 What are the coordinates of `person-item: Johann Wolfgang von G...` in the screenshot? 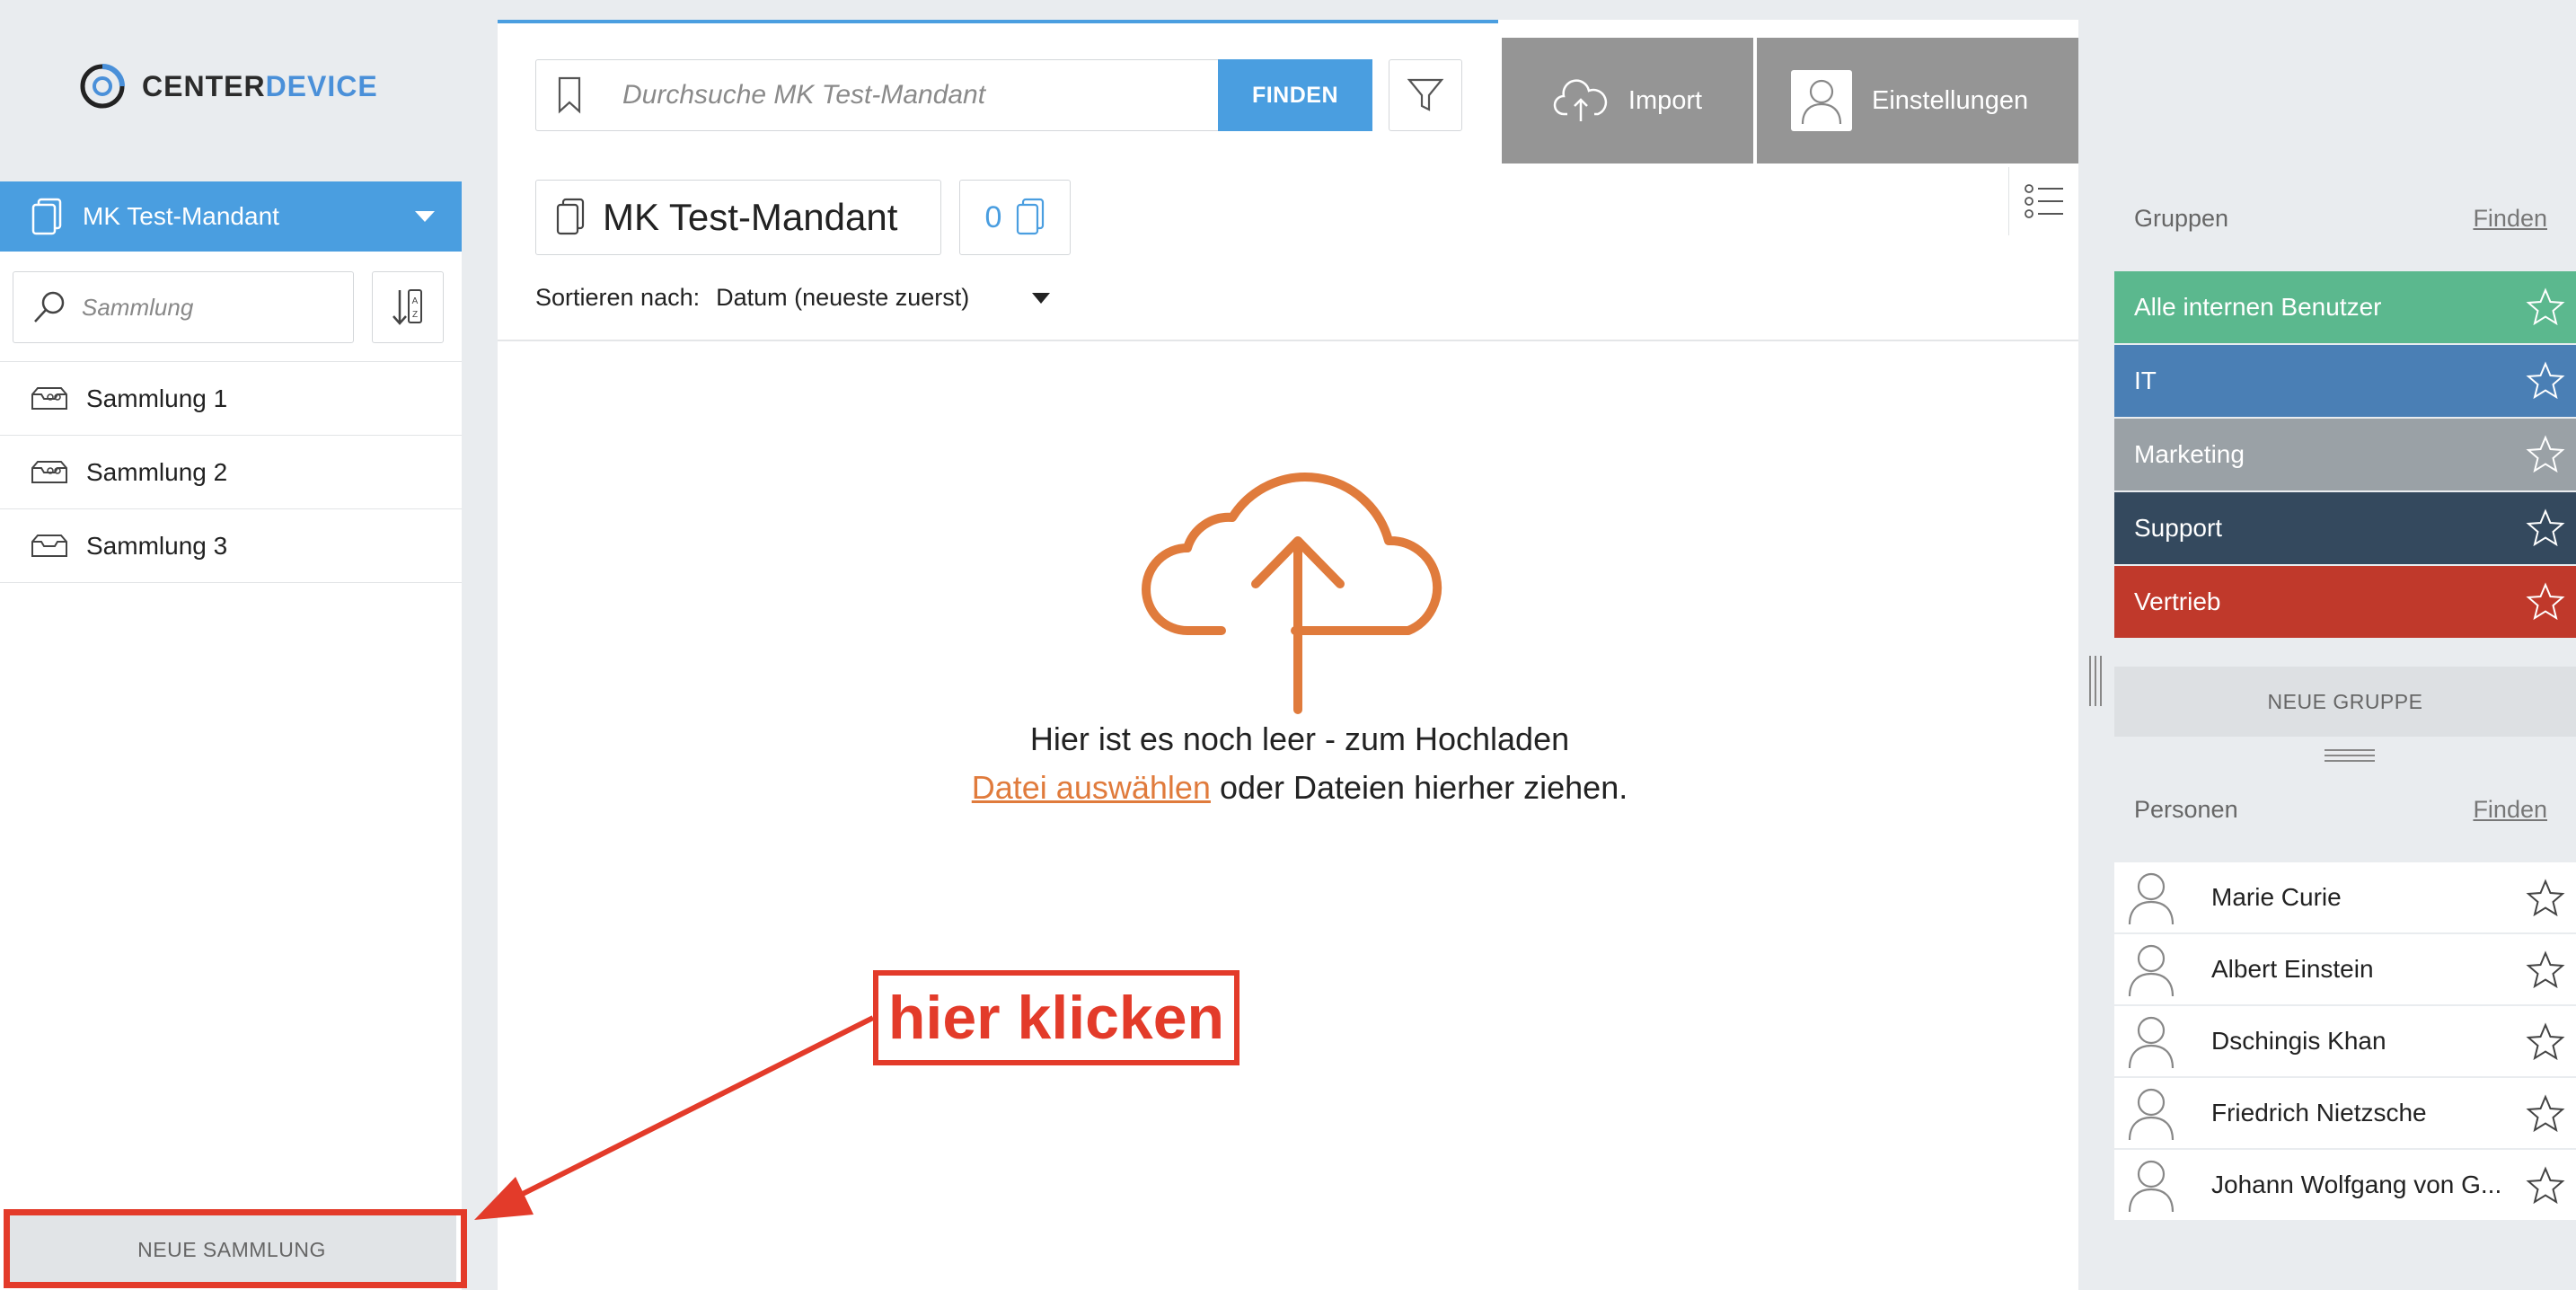 It's located at (2345, 1186).